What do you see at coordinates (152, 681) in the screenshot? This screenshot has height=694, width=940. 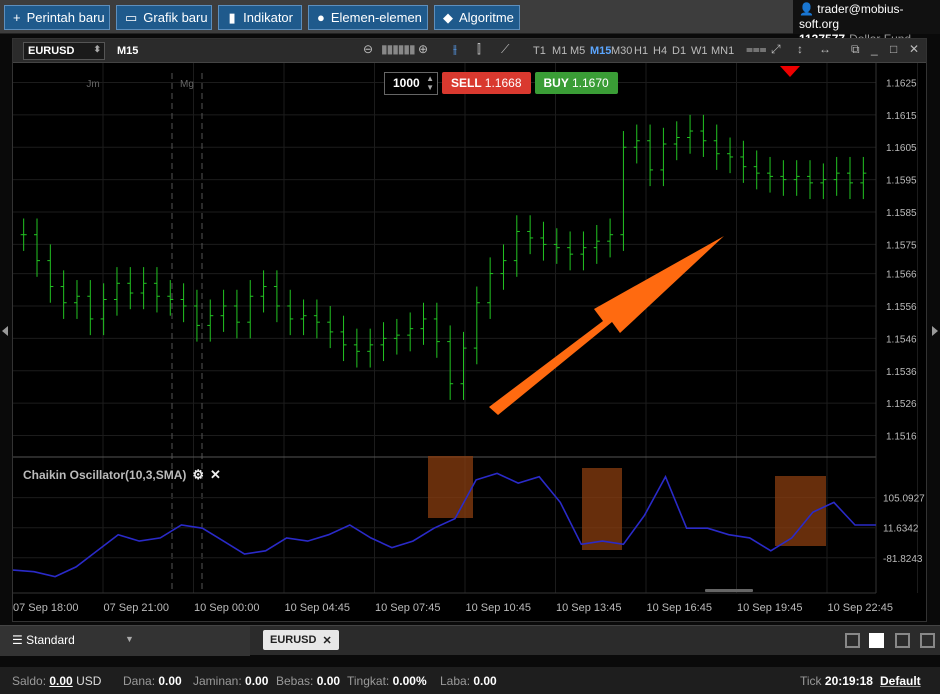 I see `dana-field: Dana: 0.00` at bounding box center [152, 681].